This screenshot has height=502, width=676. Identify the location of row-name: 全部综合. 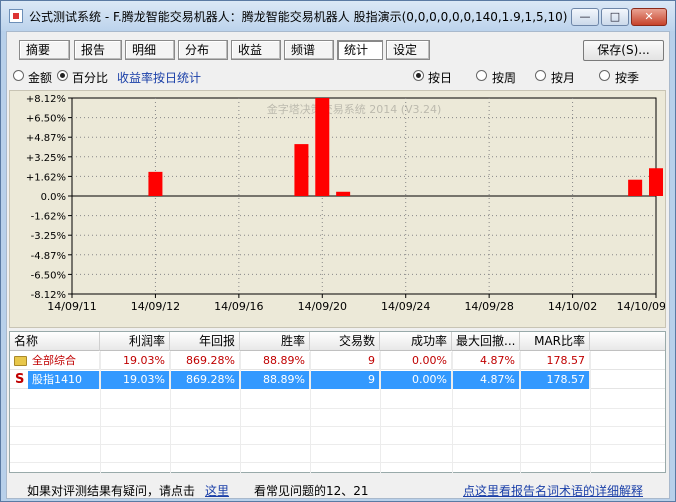
(64, 361).